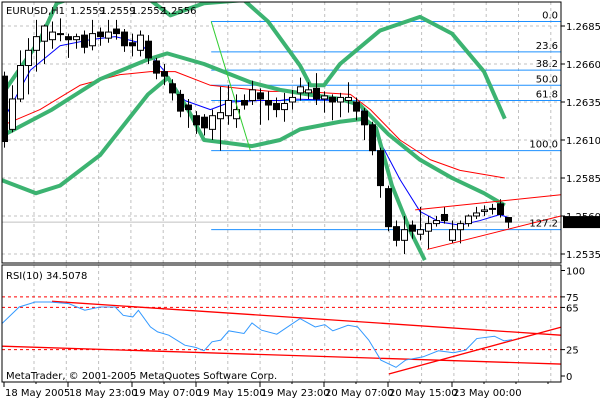 This screenshot has width=600, height=400. What do you see at coordinates (572, 351) in the screenshot?
I see `rsi-axis-label: 25` at bounding box center [572, 351].